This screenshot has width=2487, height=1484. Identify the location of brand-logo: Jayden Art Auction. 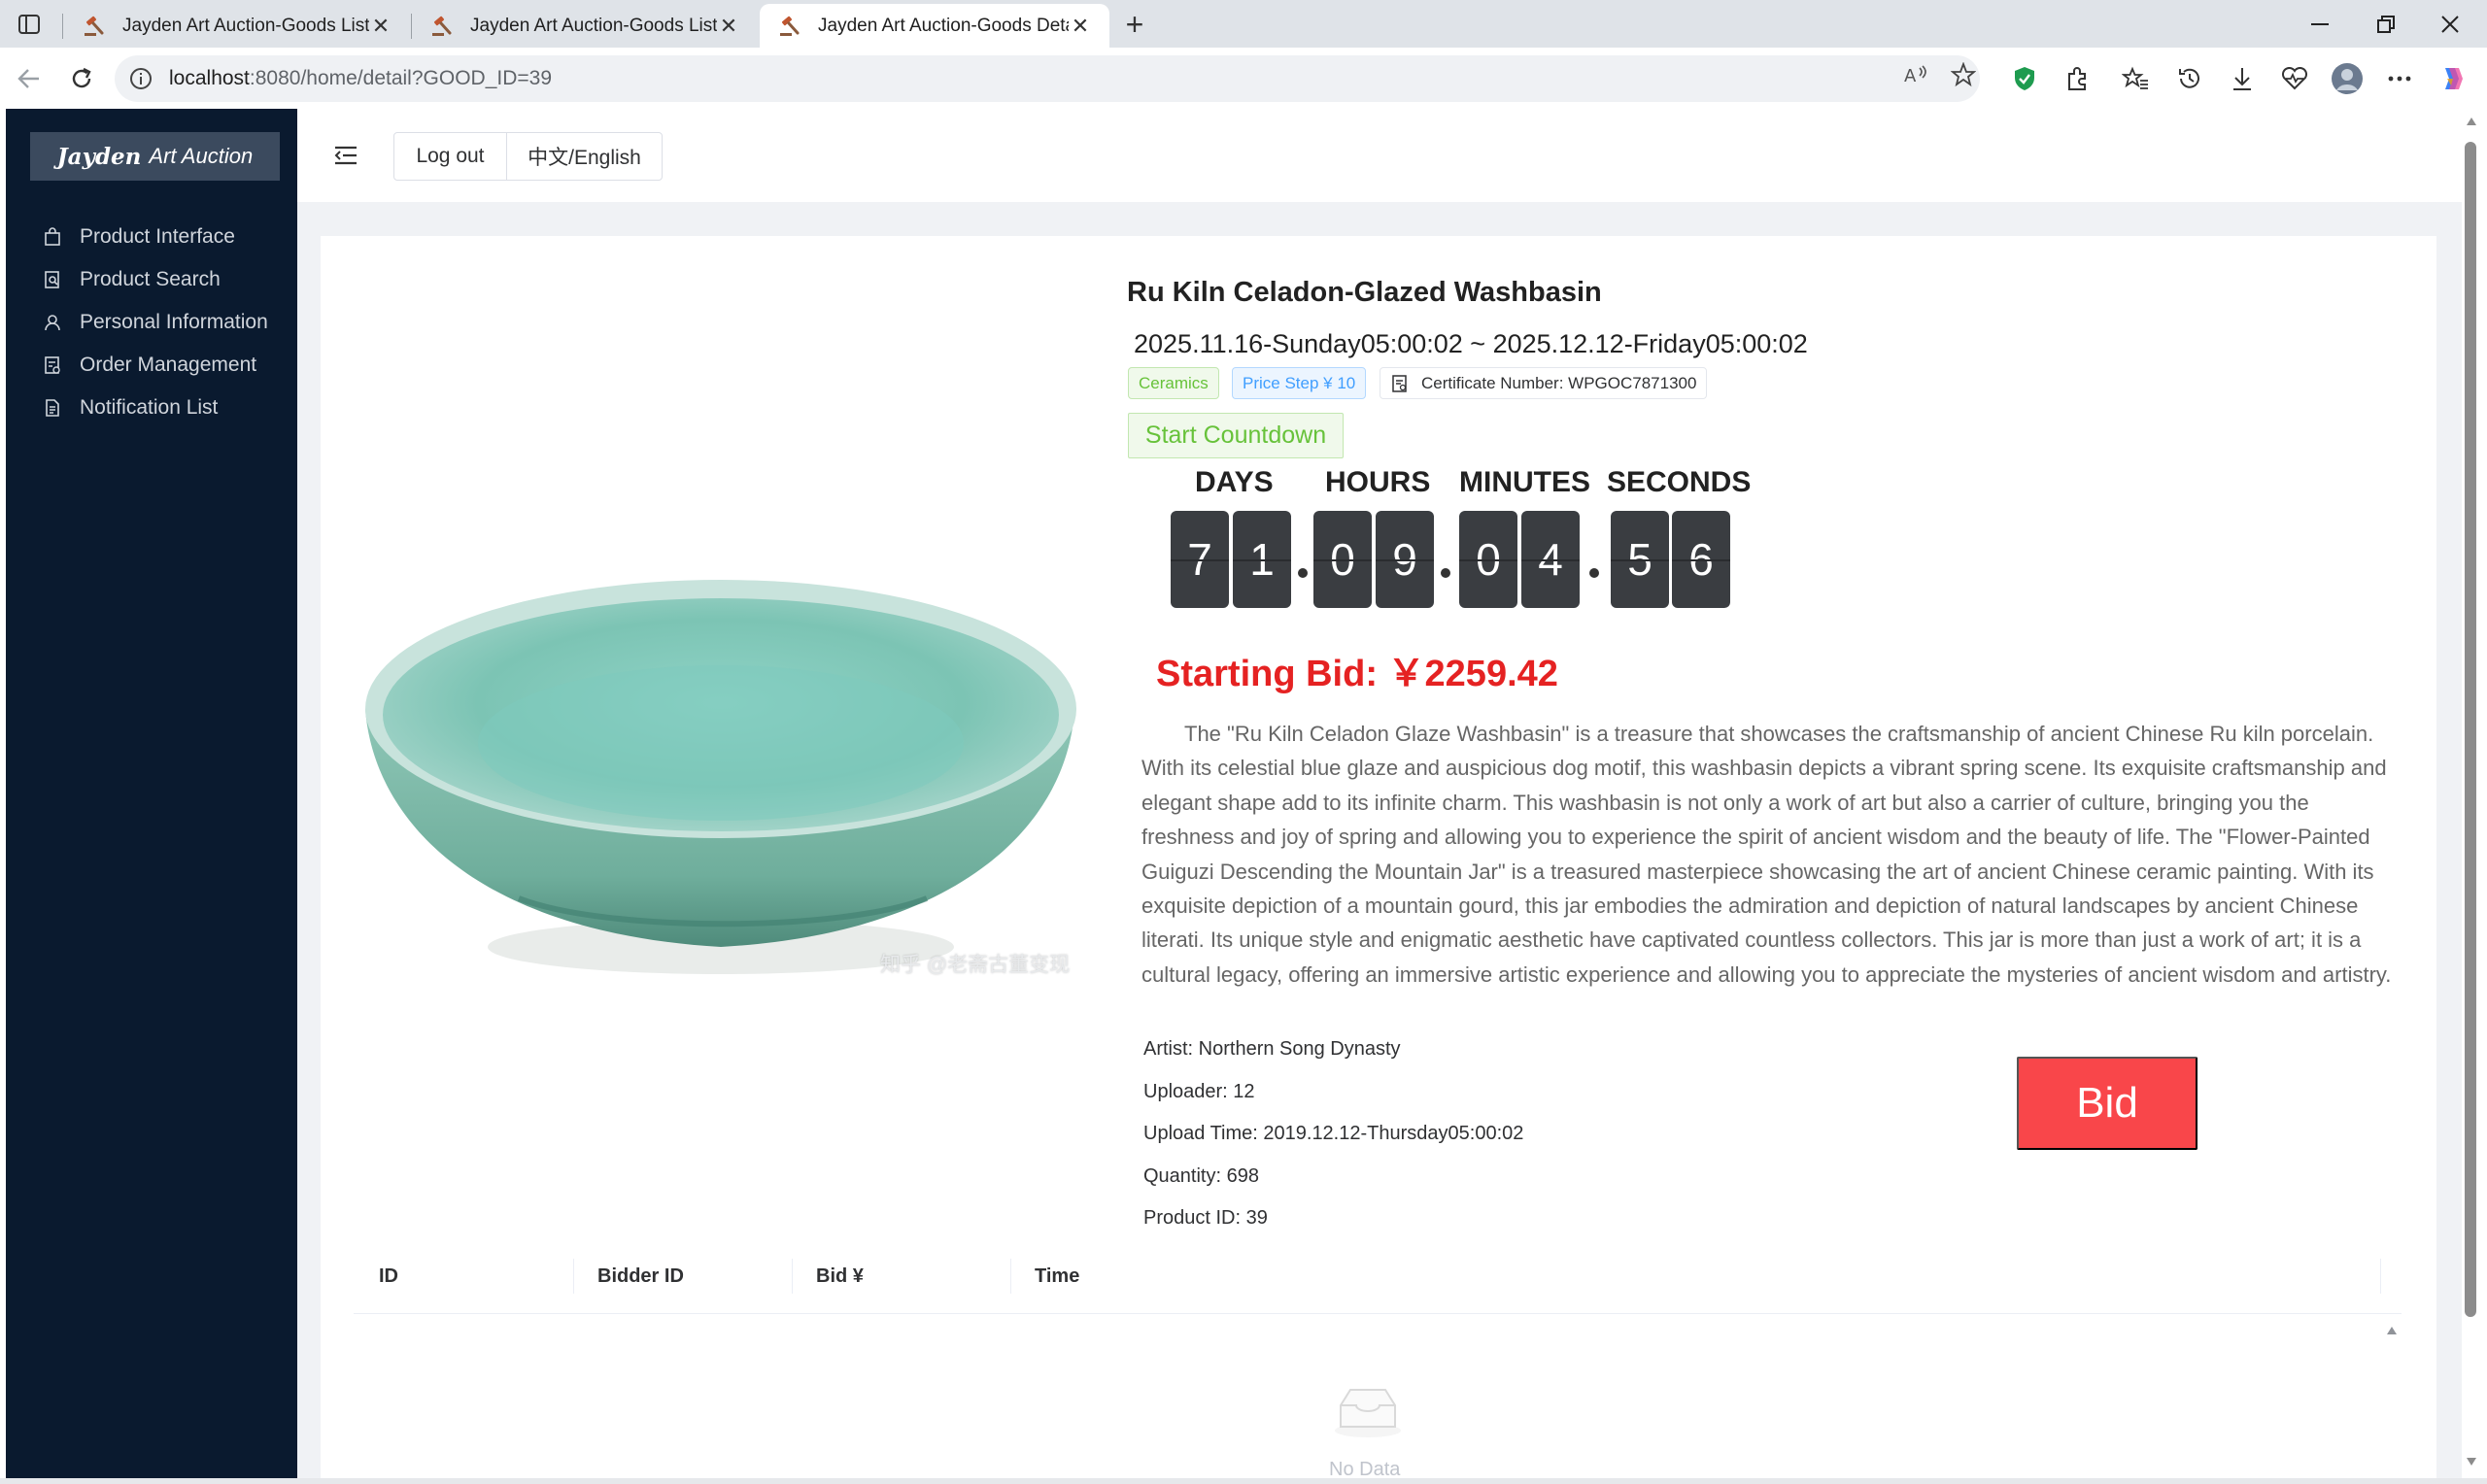
(155, 156).